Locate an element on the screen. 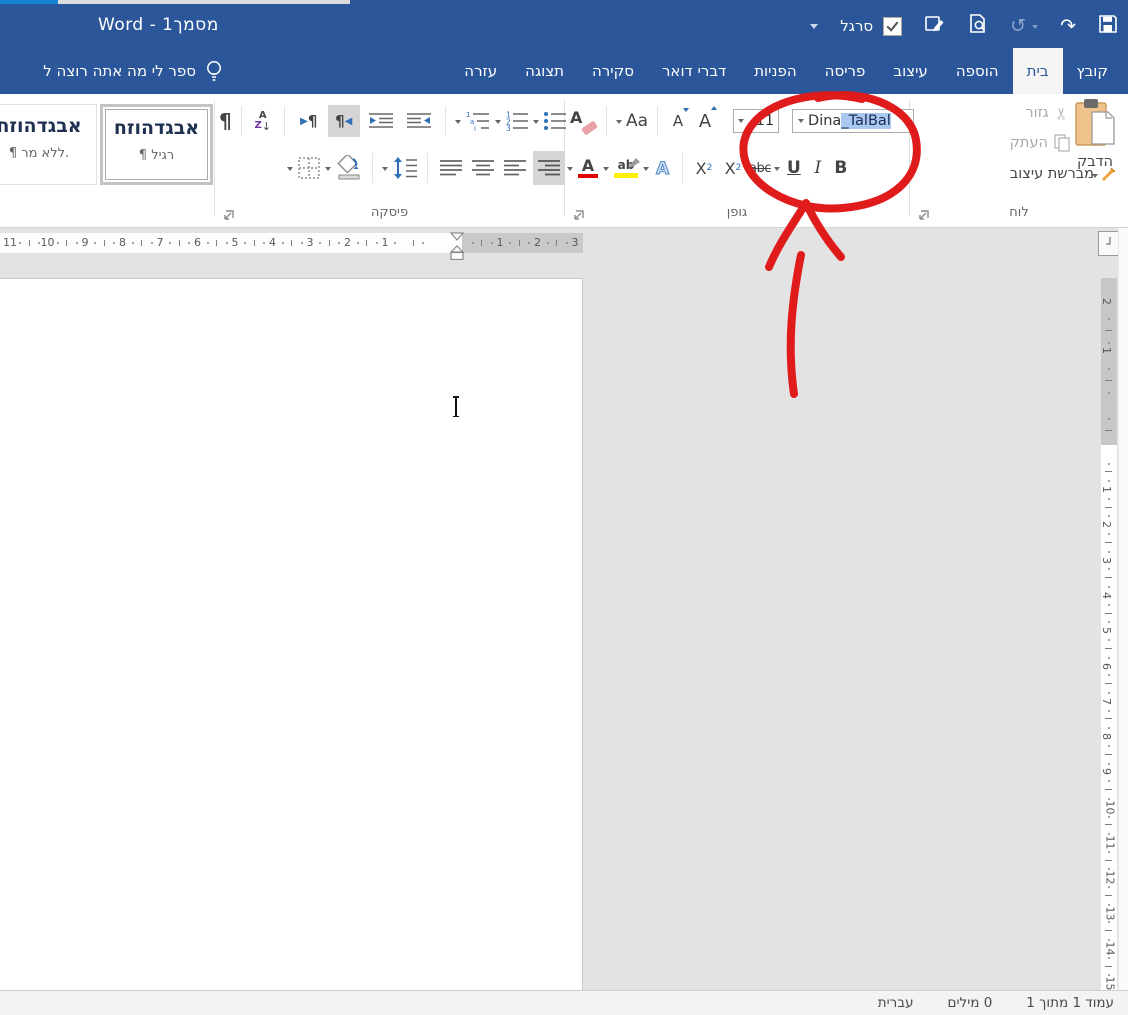 Image resolution: width=1128 pixels, height=1015 pixels. font-name-dropdown-icon is located at coordinates (801, 122).